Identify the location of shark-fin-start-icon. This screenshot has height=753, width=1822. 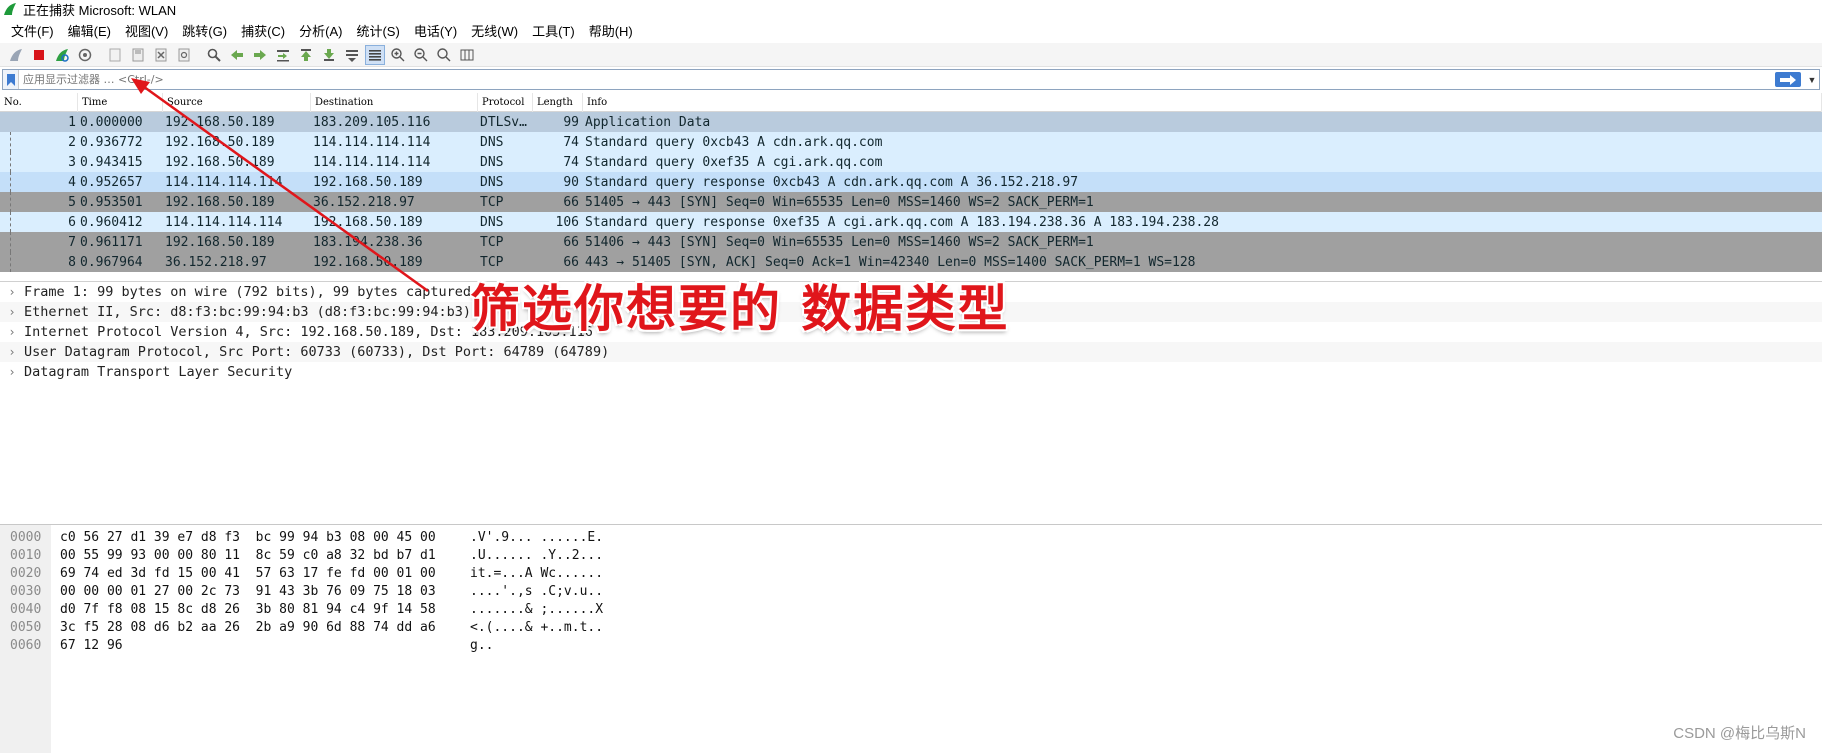
(16, 55).